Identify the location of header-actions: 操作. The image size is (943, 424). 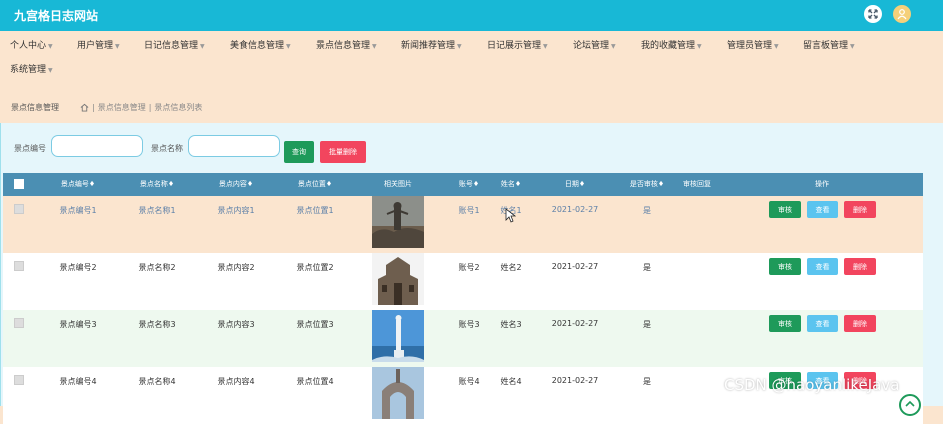
(822, 184).